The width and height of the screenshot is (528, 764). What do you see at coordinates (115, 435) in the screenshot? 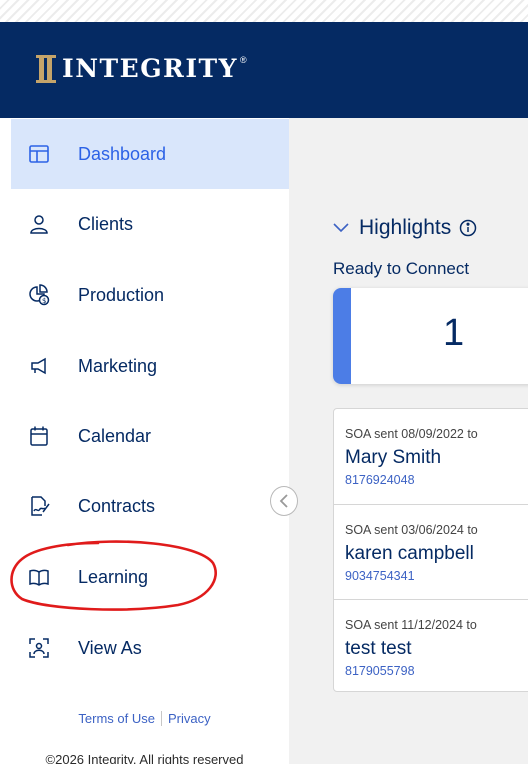
I see `sidebar-item-label: Calendar` at bounding box center [115, 435].